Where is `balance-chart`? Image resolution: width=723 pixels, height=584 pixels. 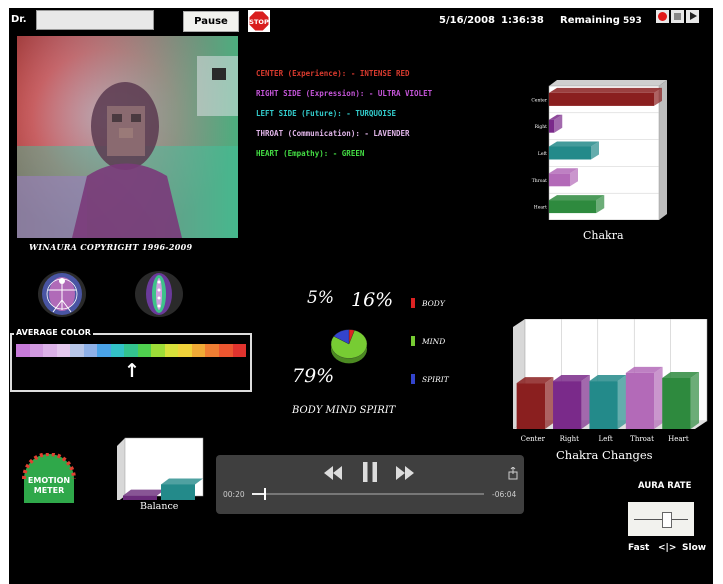
balance-chart is located at coordinates (159, 466).